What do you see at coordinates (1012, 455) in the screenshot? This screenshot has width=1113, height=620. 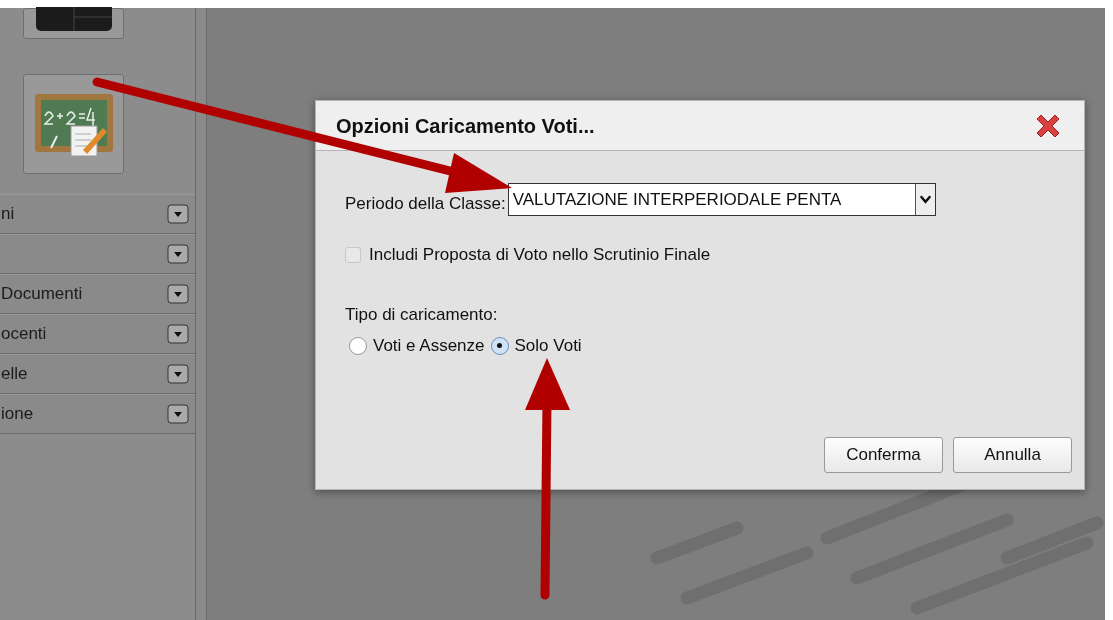 I see `dialog-button: Annulla` at bounding box center [1012, 455].